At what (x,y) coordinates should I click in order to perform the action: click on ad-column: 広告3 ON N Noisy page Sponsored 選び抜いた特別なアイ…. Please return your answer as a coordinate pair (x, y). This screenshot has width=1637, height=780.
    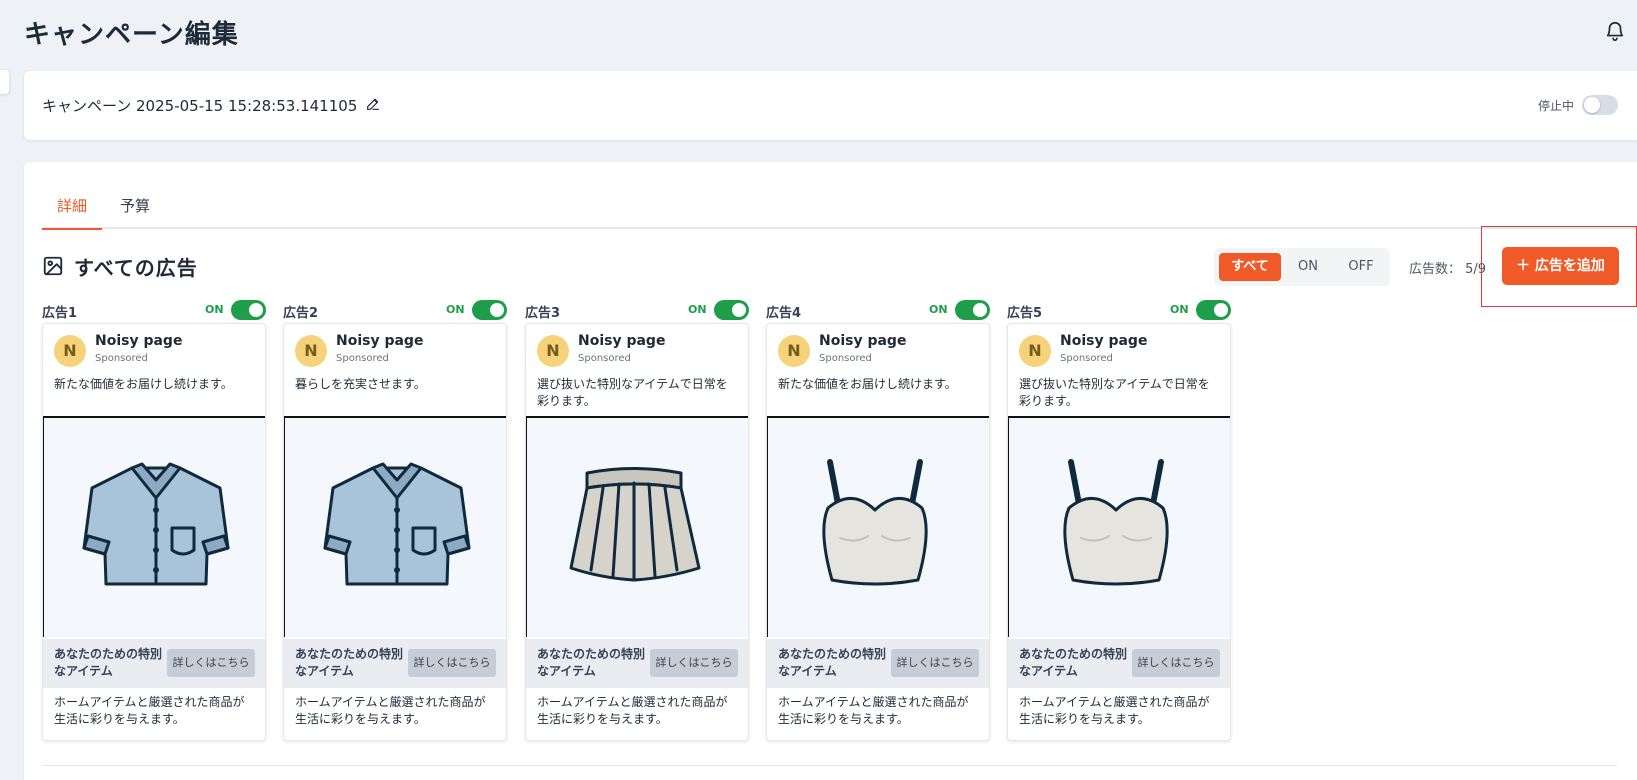
    Looking at the image, I should click on (637, 515).